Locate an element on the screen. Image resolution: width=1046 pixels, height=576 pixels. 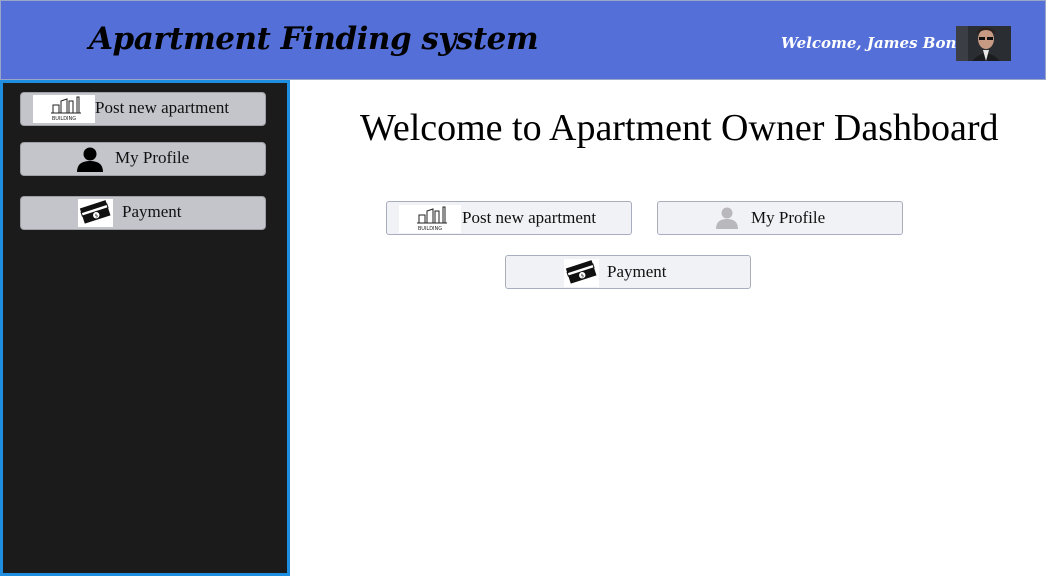
sidebar-item-payment: $ Payment is located at coordinates (143, 213).